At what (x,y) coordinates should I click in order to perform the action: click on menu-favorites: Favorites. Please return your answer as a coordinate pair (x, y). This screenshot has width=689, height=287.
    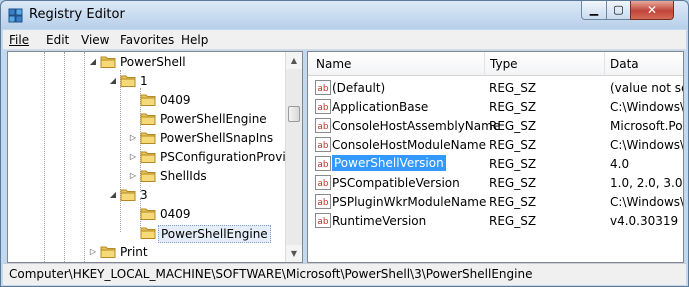
    Looking at the image, I should click on (147, 40).